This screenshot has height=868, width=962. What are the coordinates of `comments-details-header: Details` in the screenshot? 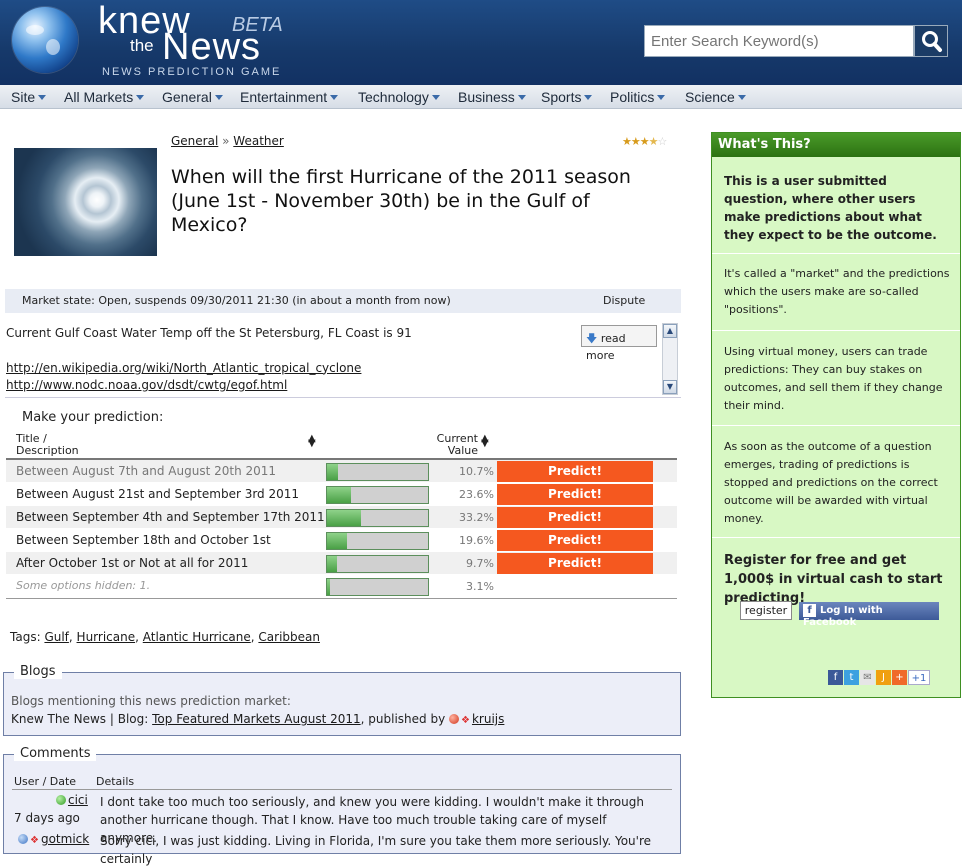 It's located at (115, 781).